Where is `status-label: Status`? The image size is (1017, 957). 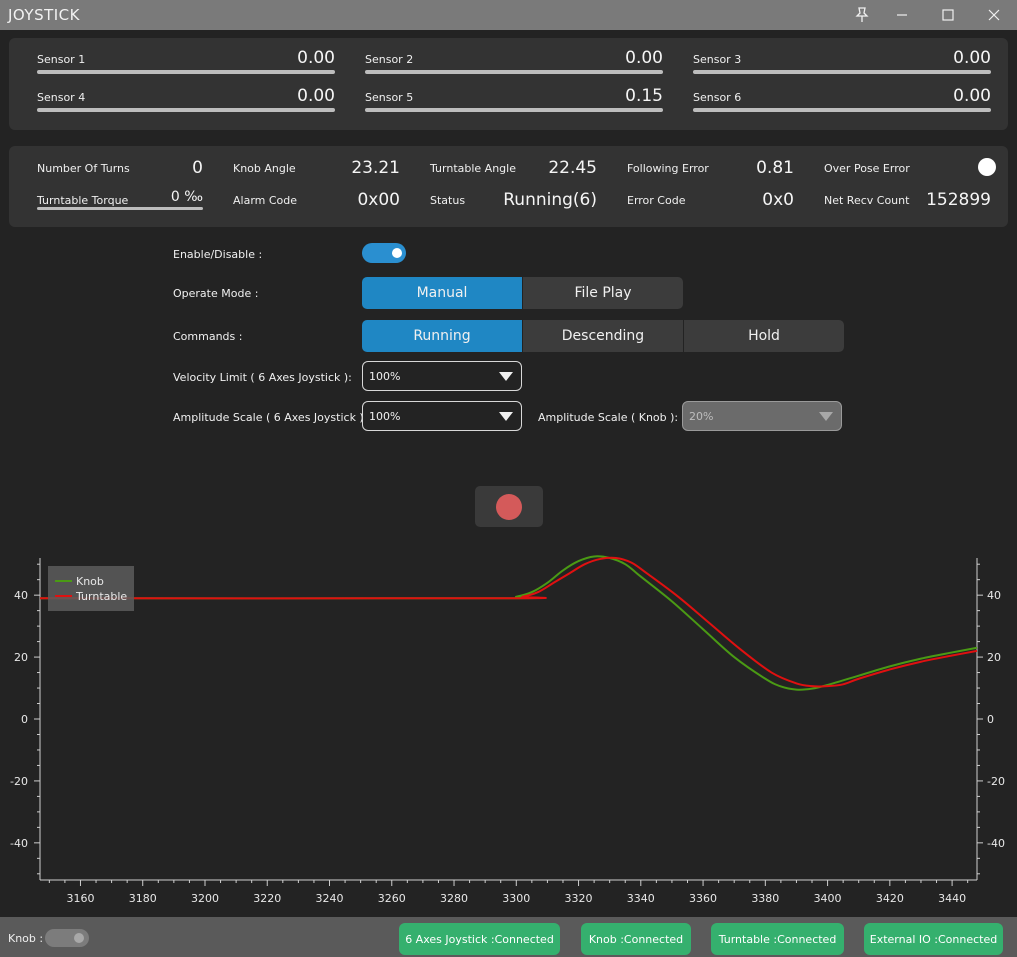
status-label: Status is located at coordinates (448, 200).